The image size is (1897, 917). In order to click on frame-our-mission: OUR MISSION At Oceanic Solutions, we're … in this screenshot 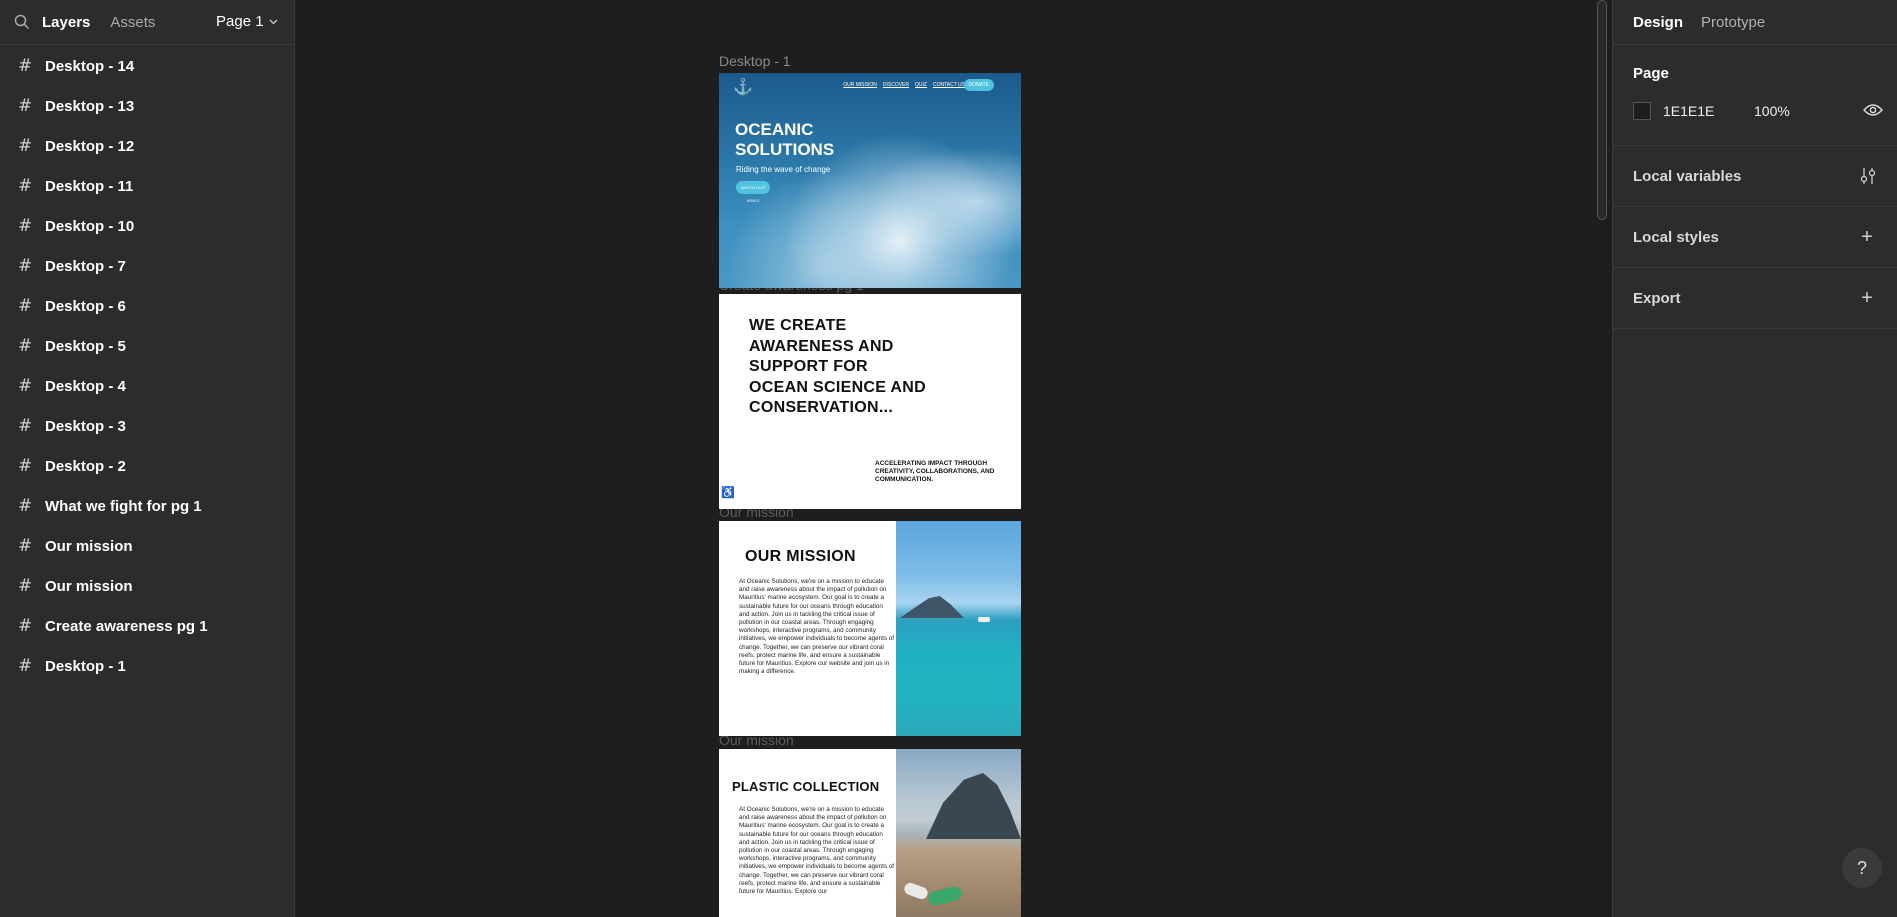, I will do `click(870, 628)`.